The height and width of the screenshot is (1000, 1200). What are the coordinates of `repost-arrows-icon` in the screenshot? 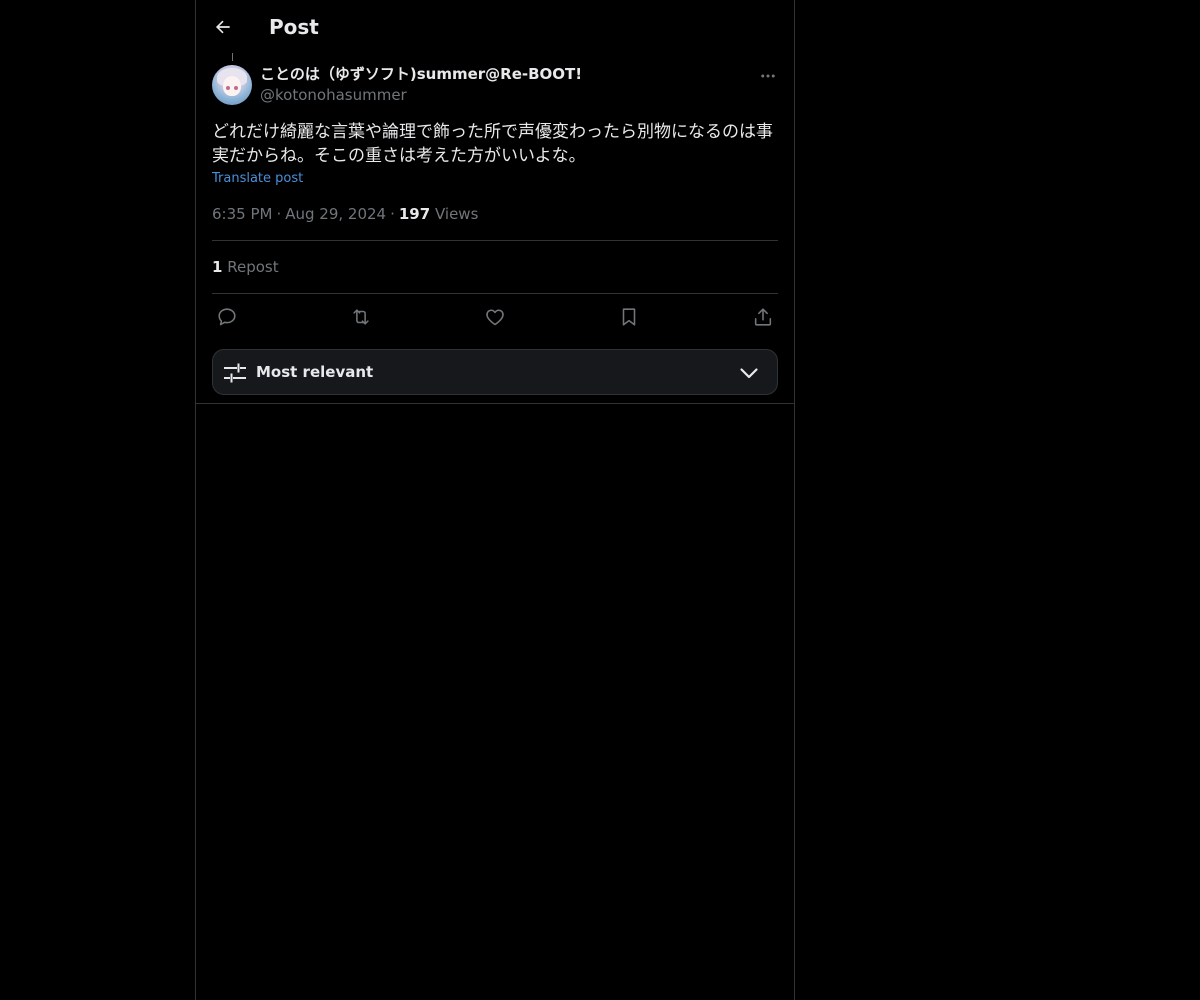 It's located at (361, 317).